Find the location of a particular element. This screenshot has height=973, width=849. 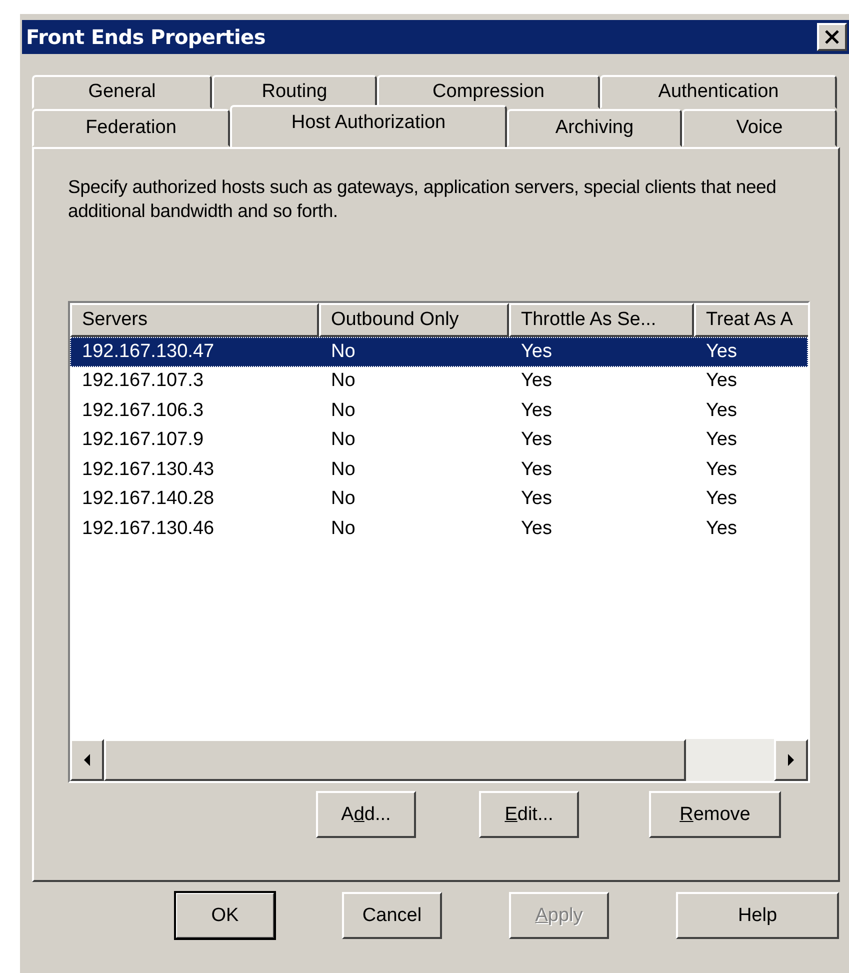

table-cell-text: 192.167.107.3 is located at coordinates (143, 381).